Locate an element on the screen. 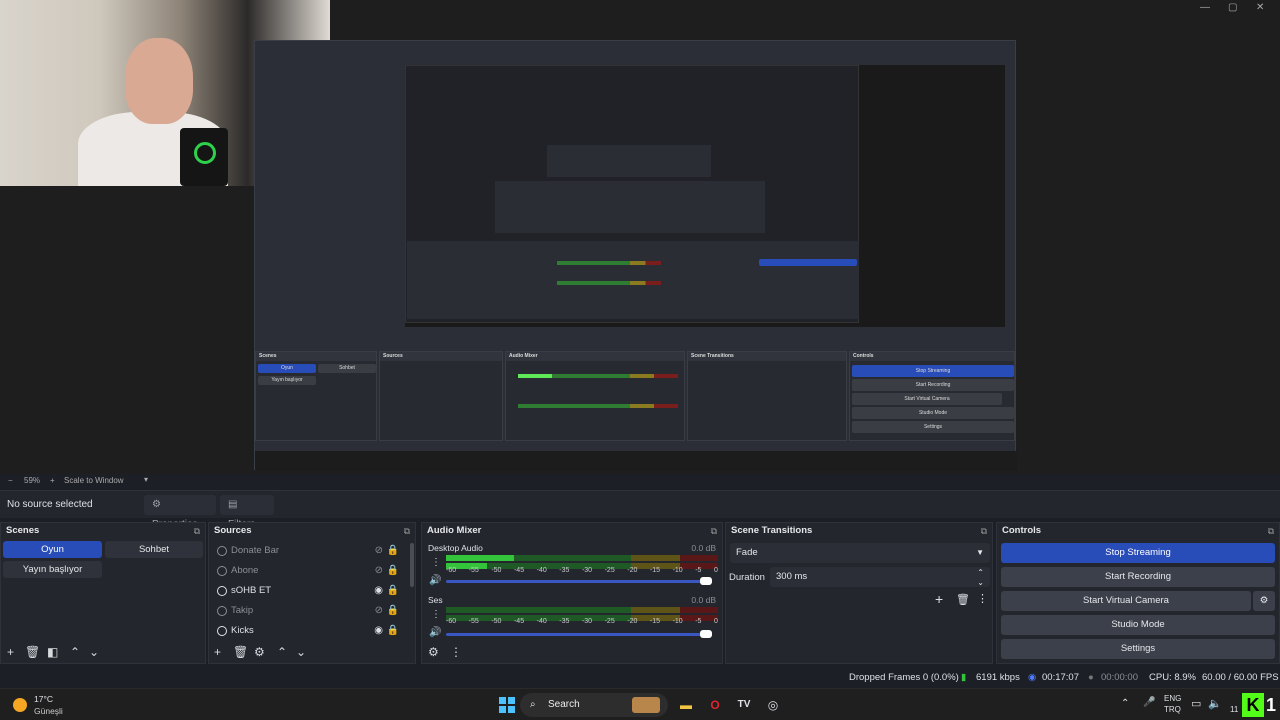 This screenshot has height=720, width=1280. meter-tick: -50 is located at coordinates (496, 570).